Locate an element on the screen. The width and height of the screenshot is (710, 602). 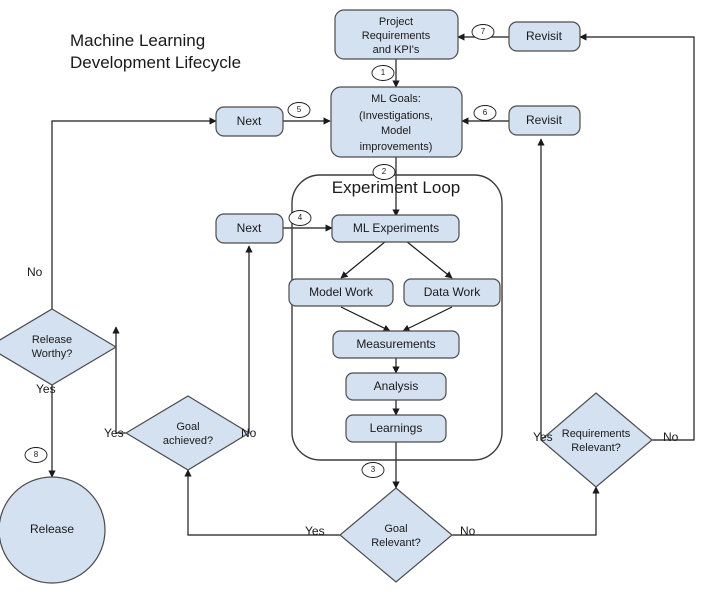
ml-experiments-label: ML Experiments is located at coordinates (396, 228).